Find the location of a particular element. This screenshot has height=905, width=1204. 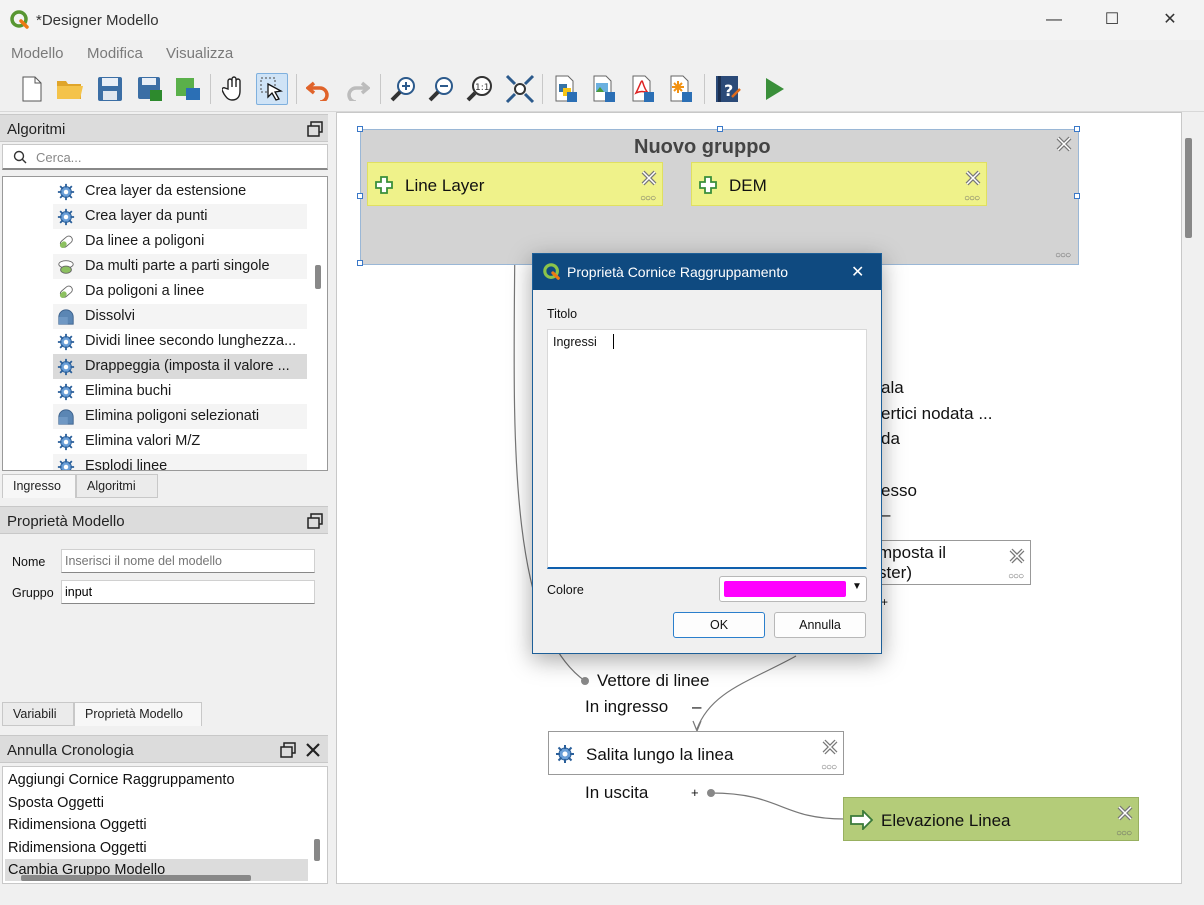

history-hscroll is located at coordinates (136, 878).